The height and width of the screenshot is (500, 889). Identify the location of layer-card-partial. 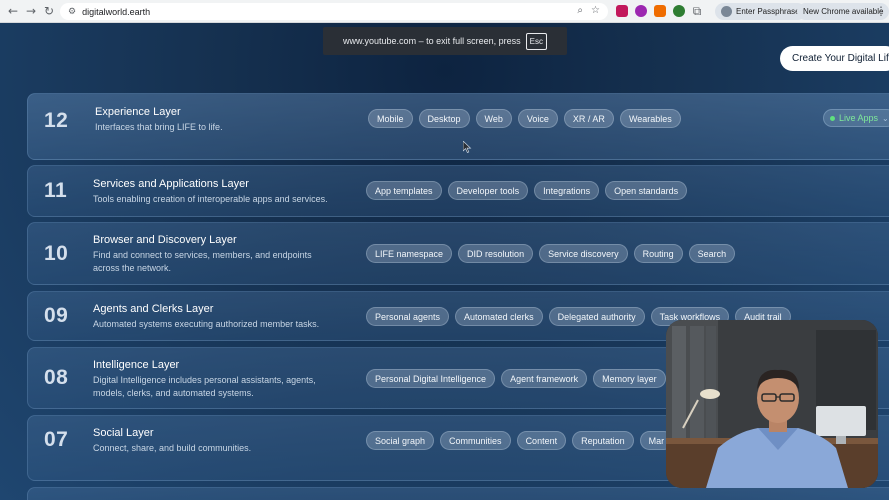
(458, 493).